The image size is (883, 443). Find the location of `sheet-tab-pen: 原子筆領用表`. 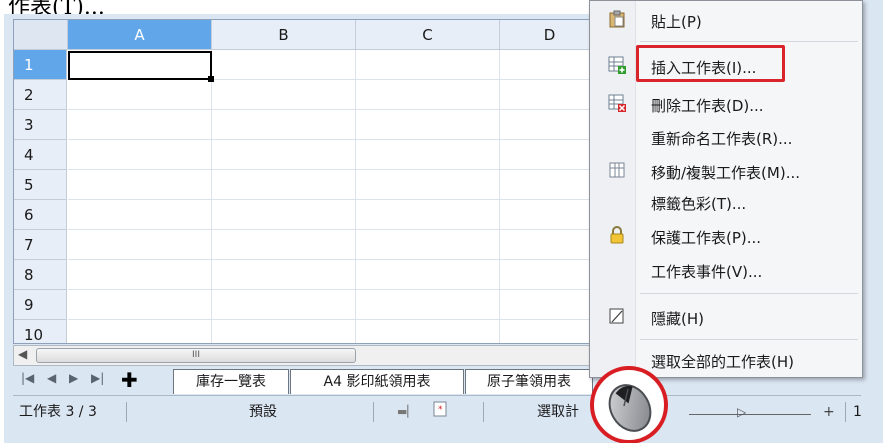

sheet-tab-pen: 原子筆領用表 is located at coordinates (529, 381).